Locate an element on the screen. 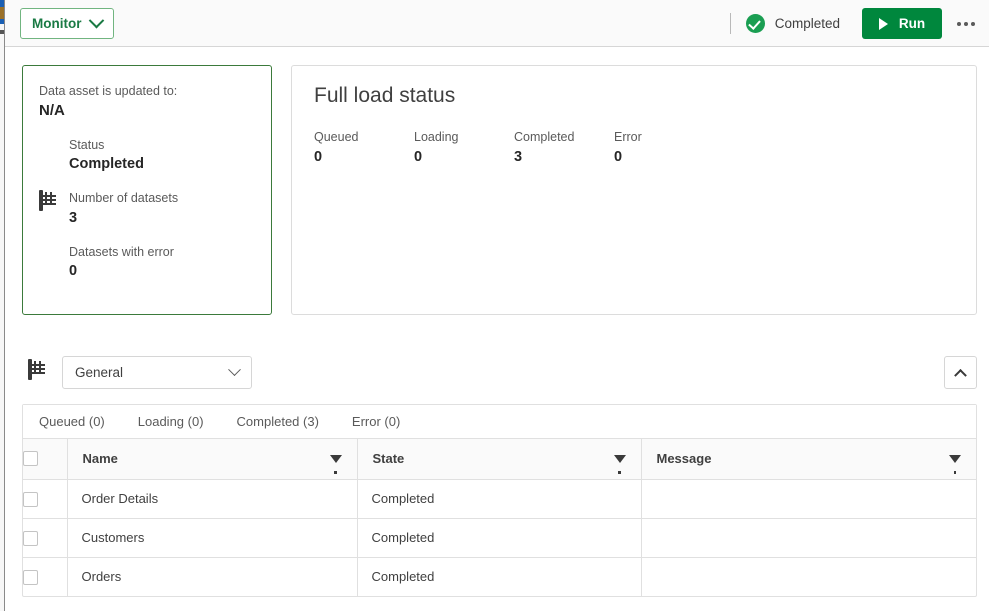  tab-queued: Queued (0) is located at coordinates (72, 421).